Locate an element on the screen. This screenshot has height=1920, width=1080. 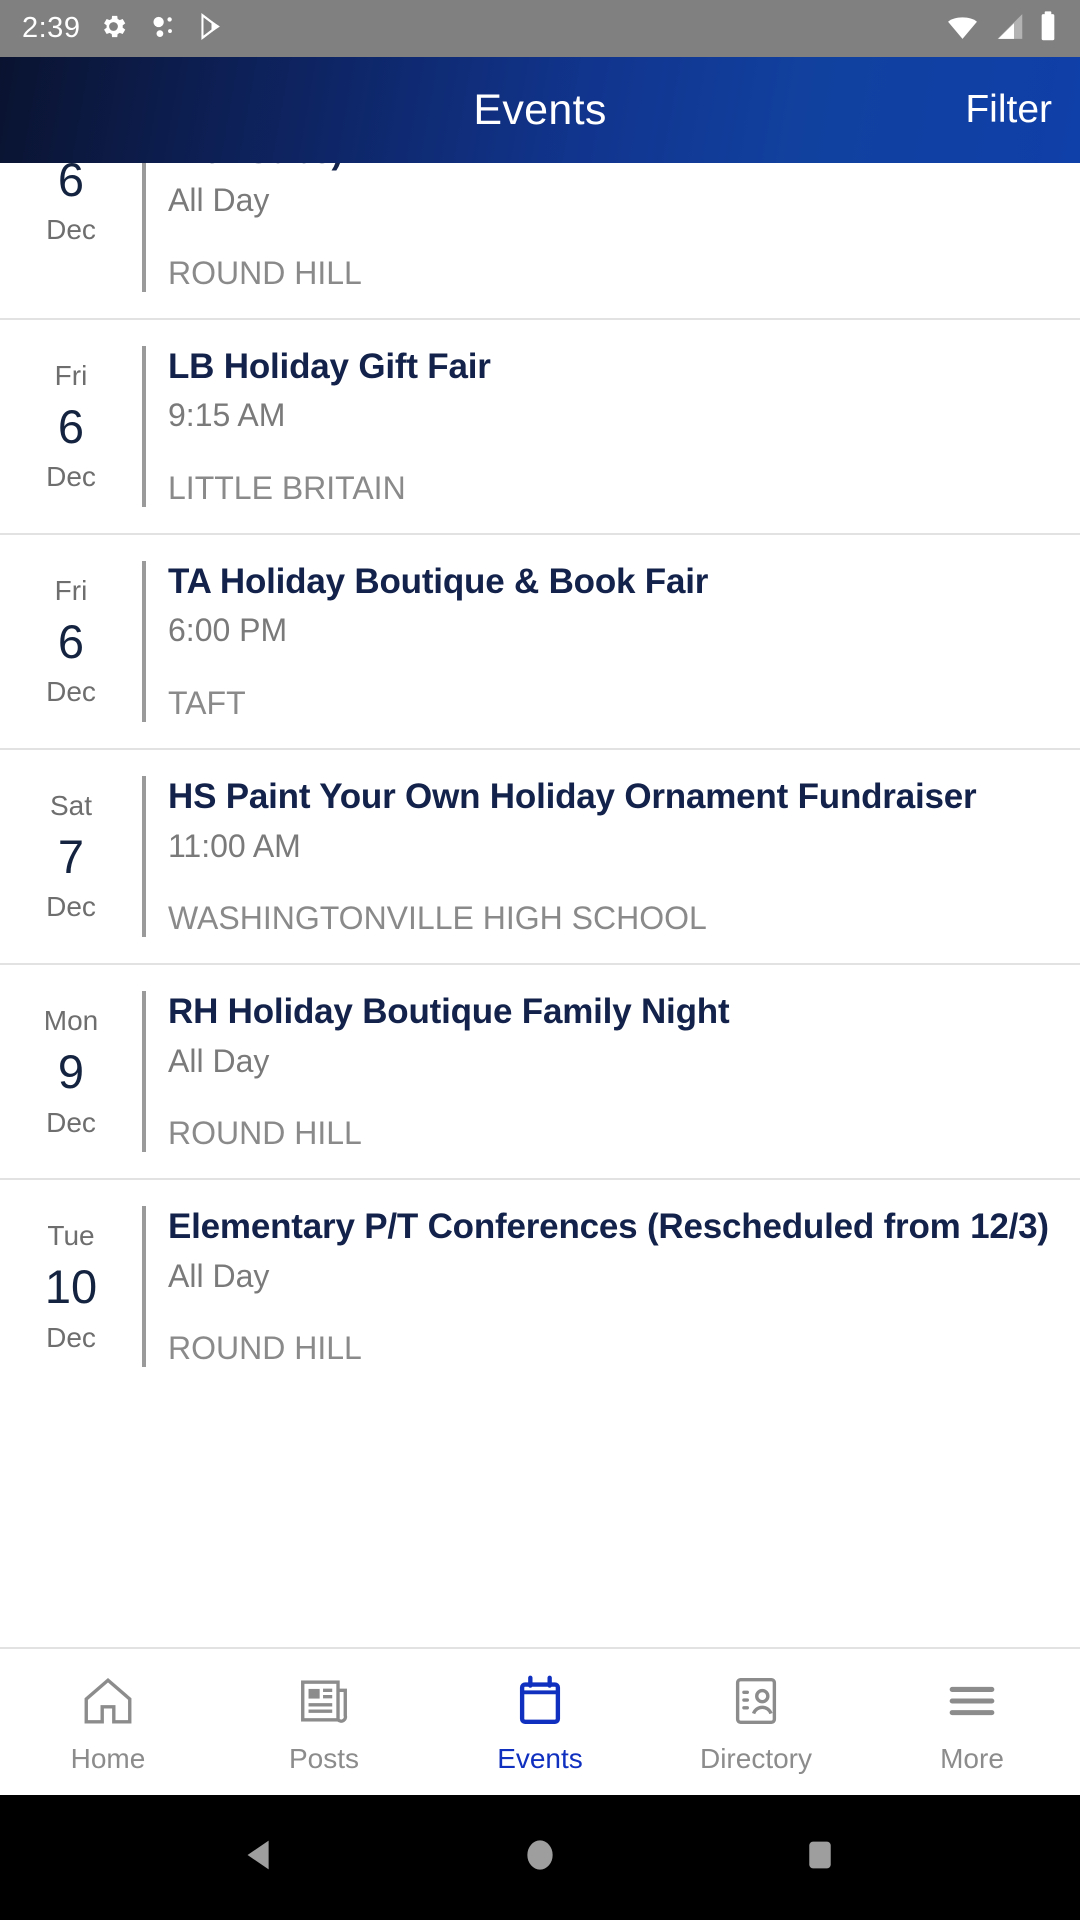
battery-icon is located at coordinates (1048, 29).